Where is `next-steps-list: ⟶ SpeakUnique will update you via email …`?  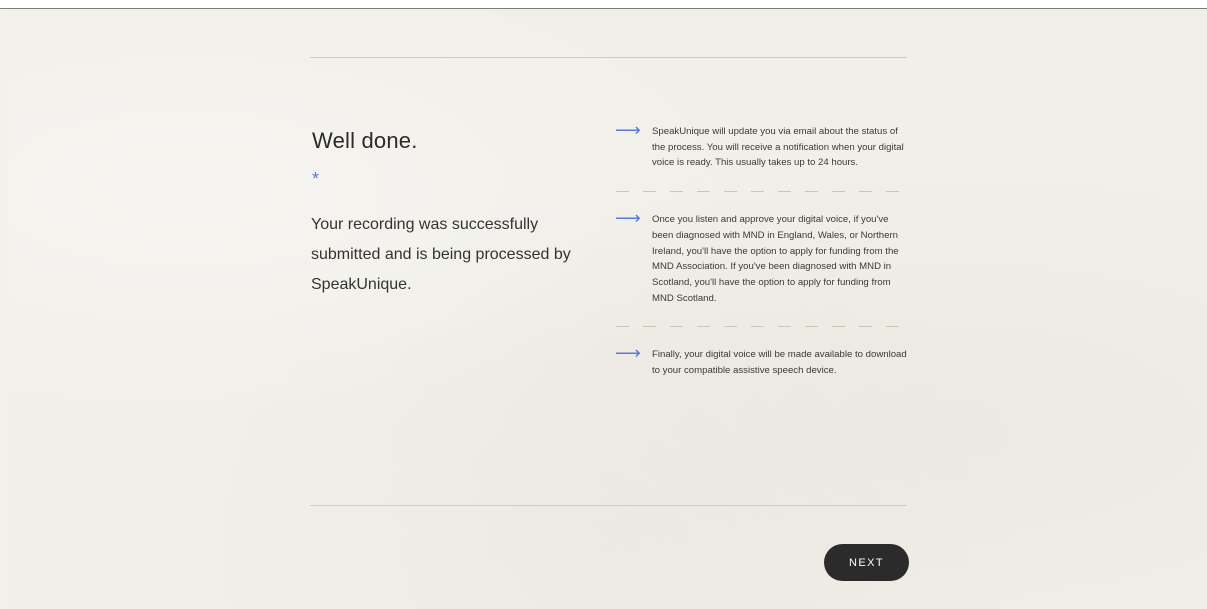 next-steps-list: ⟶ SpeakUnique will update you via email … is located at coordinates (761, 249).